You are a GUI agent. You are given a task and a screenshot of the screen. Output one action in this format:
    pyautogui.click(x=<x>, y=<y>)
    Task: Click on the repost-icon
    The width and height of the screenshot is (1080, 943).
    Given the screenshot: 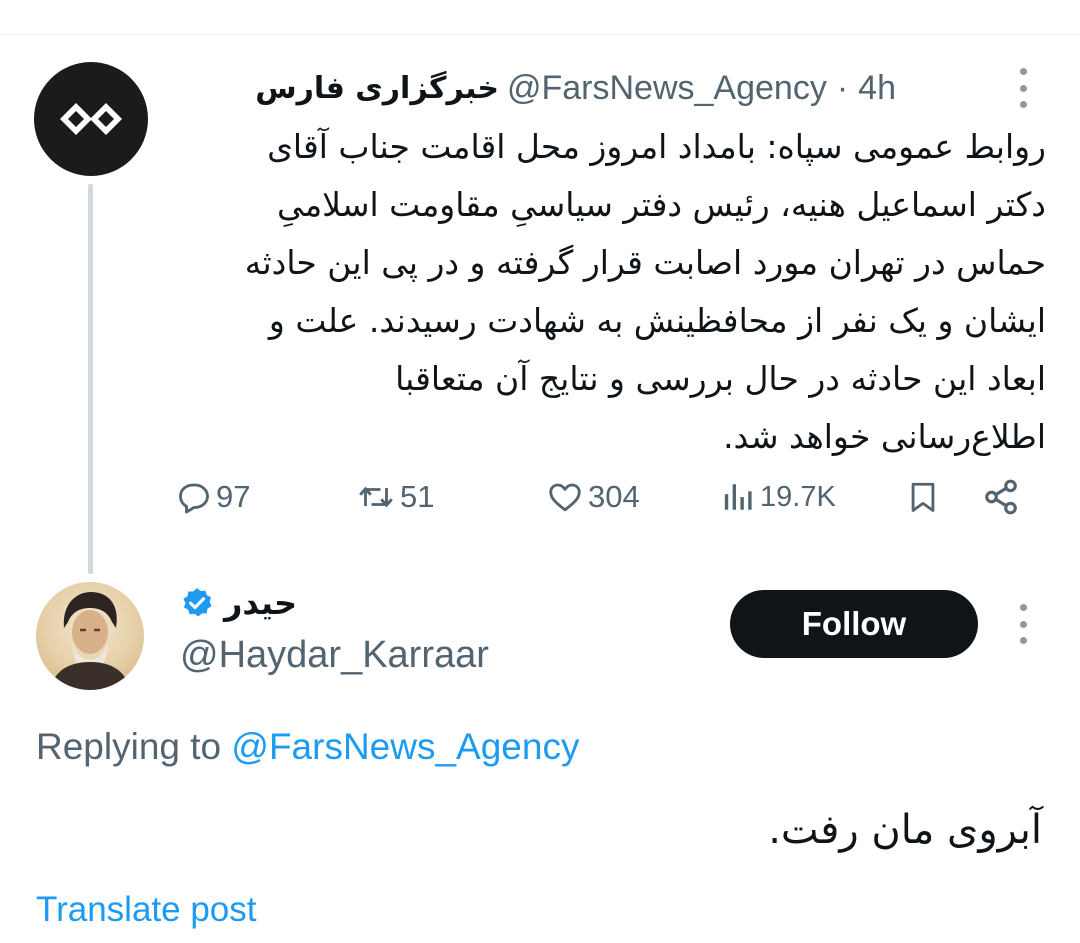 What is the action you would take?
    pyautogui.click(x=376, y=497)
    